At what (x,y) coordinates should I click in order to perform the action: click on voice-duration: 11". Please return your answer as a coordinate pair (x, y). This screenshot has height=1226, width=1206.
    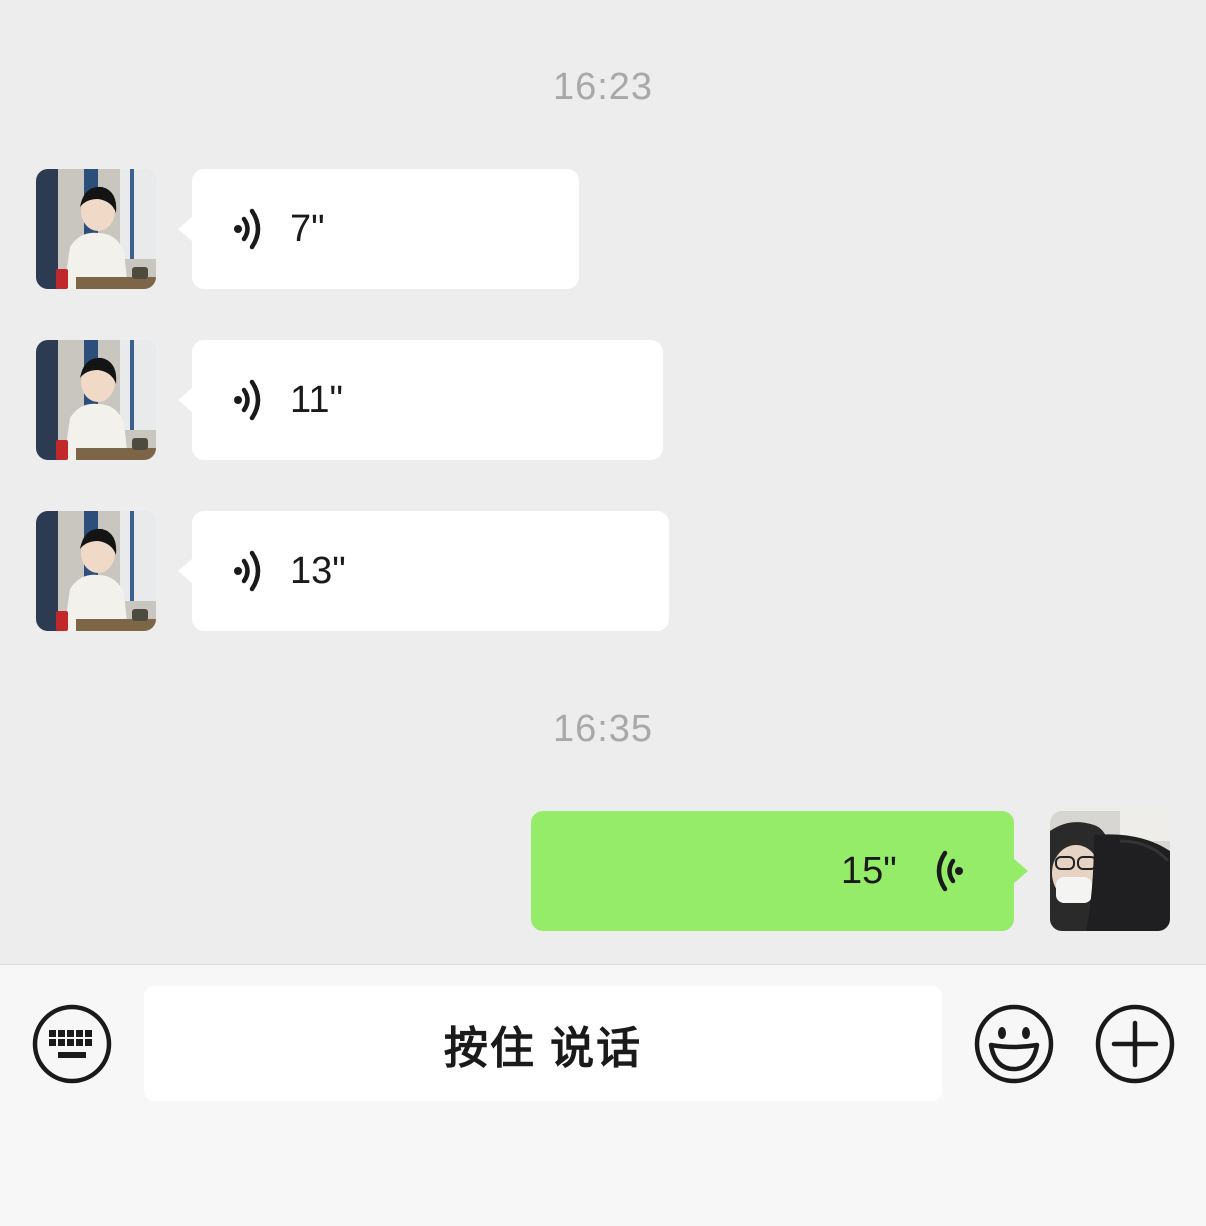
    Looking at the image, I should click on (316, 400).